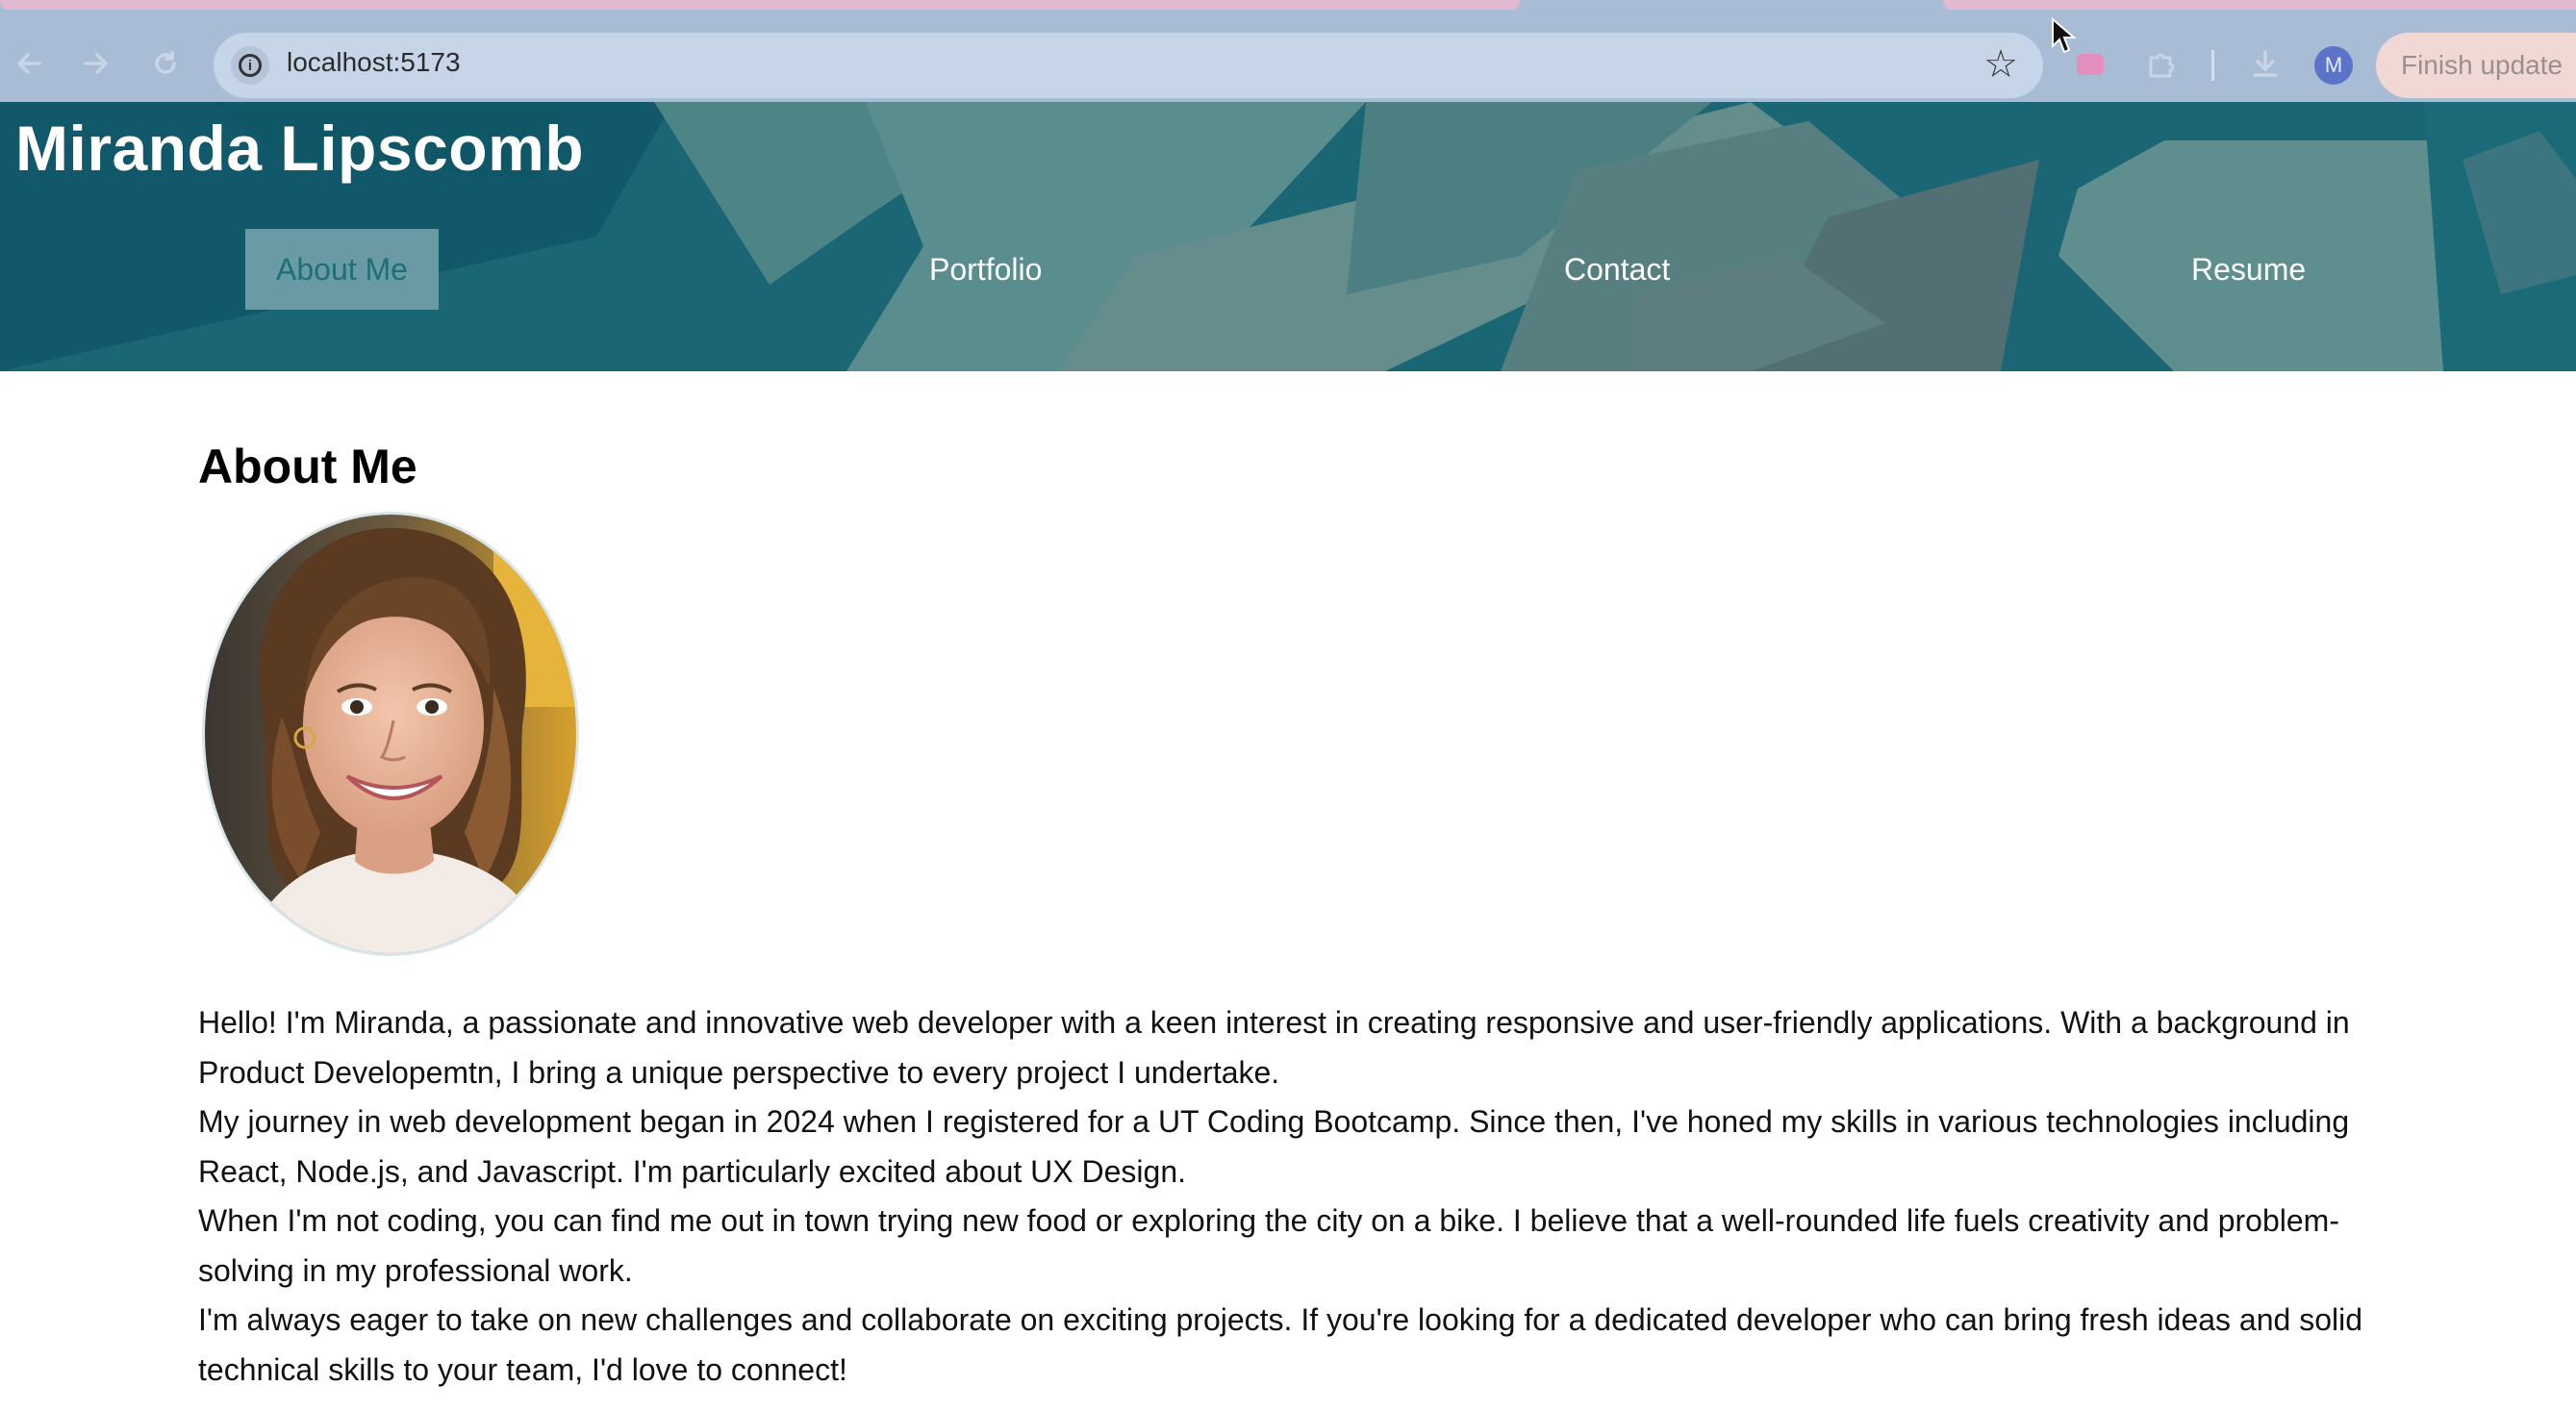 Image resolution: width=2576 pixels, height=1412 pixels. What do you see at coordinates (2476, 65) in the screenshot?
I see `finish-update-button: Finish update` at bounding box center [2476, 65].